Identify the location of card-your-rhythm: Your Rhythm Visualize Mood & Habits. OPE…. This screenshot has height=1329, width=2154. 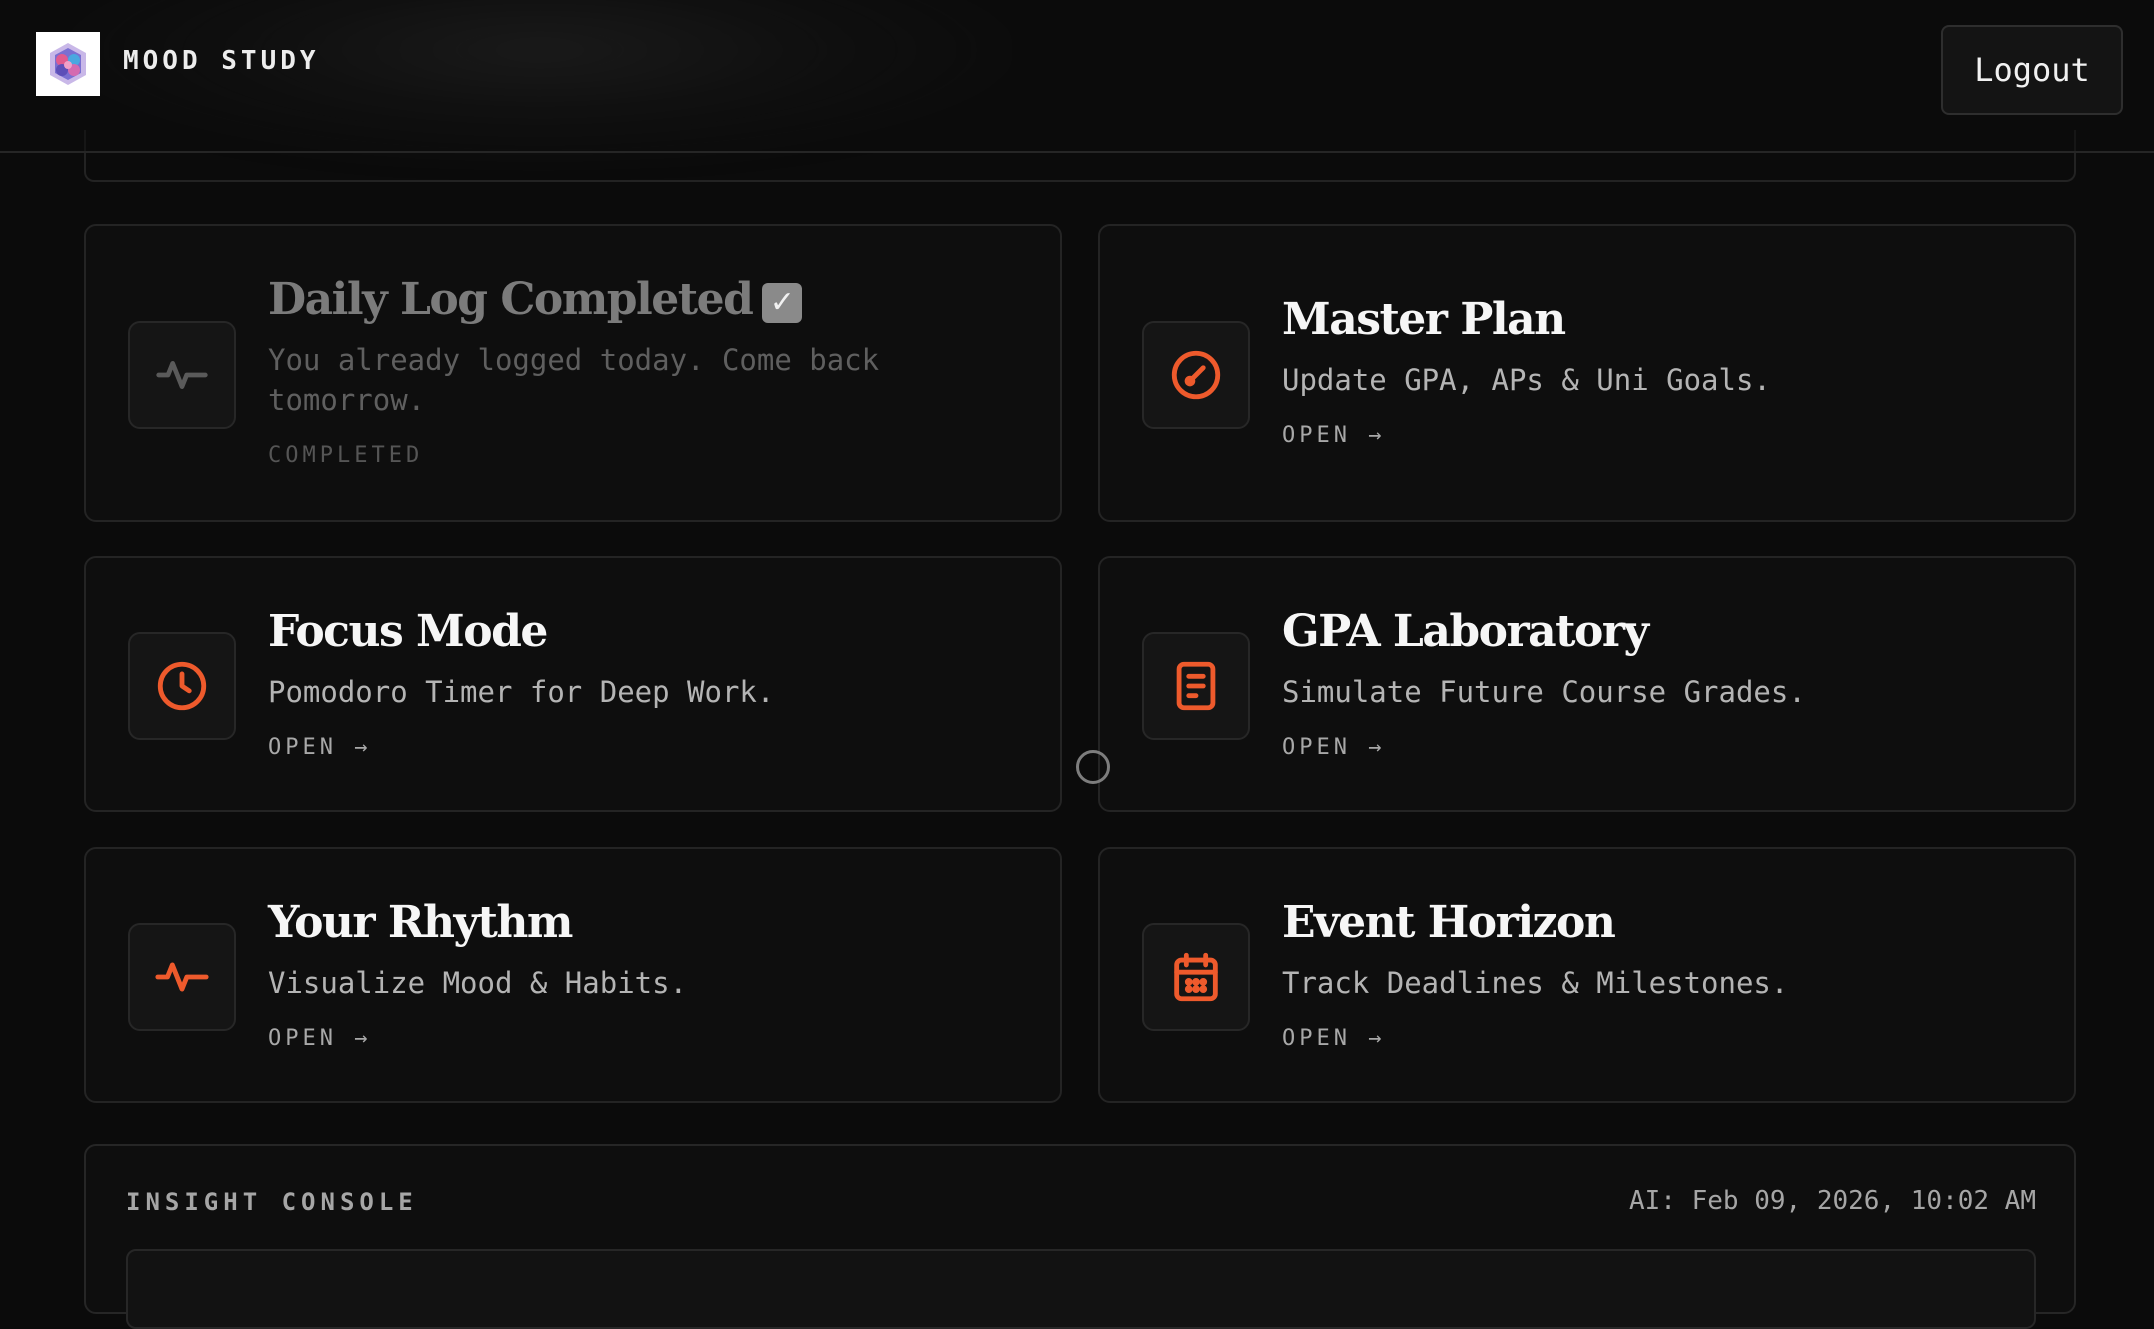
(573, 975).